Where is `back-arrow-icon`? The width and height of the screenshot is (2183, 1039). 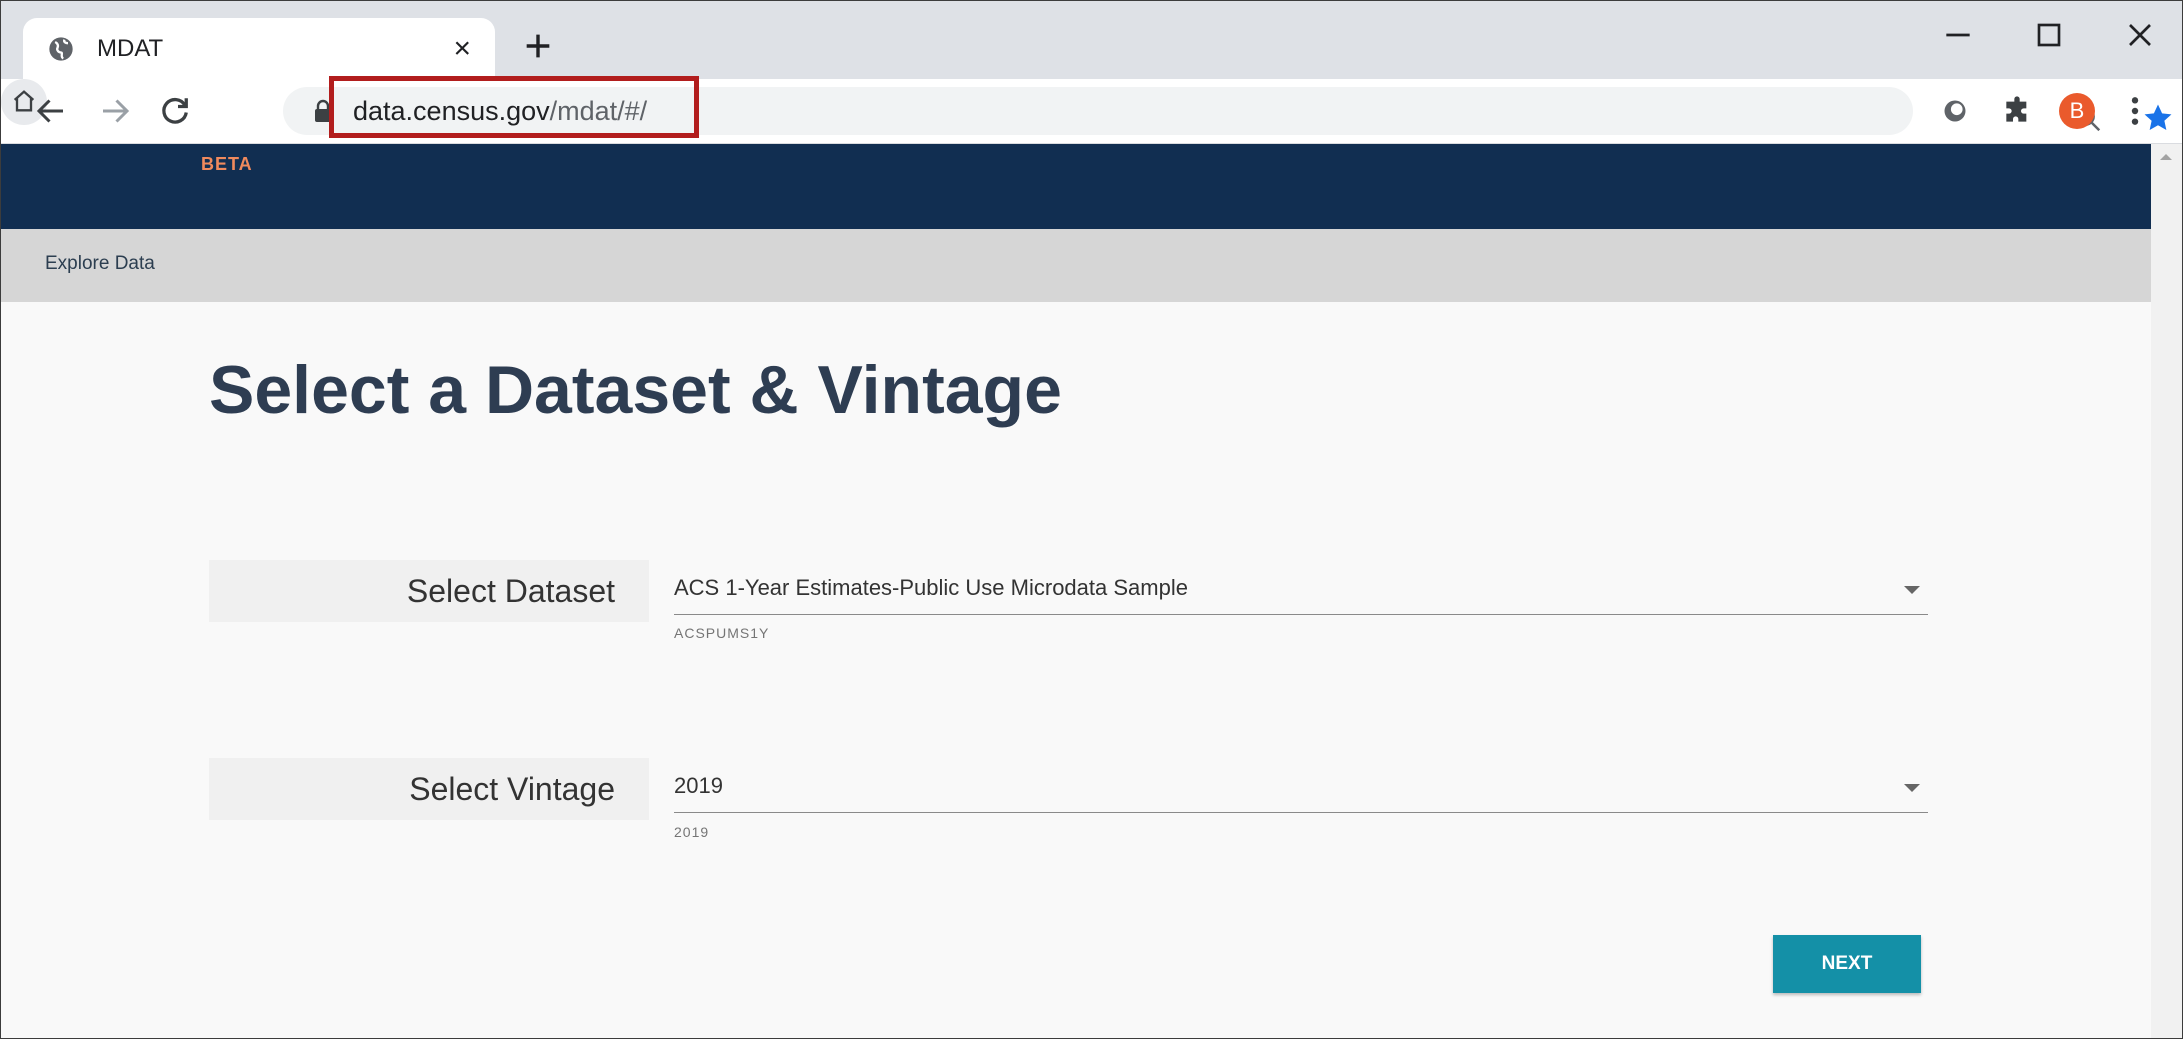 back-arrow-icon is located at coordinates (51, 111).